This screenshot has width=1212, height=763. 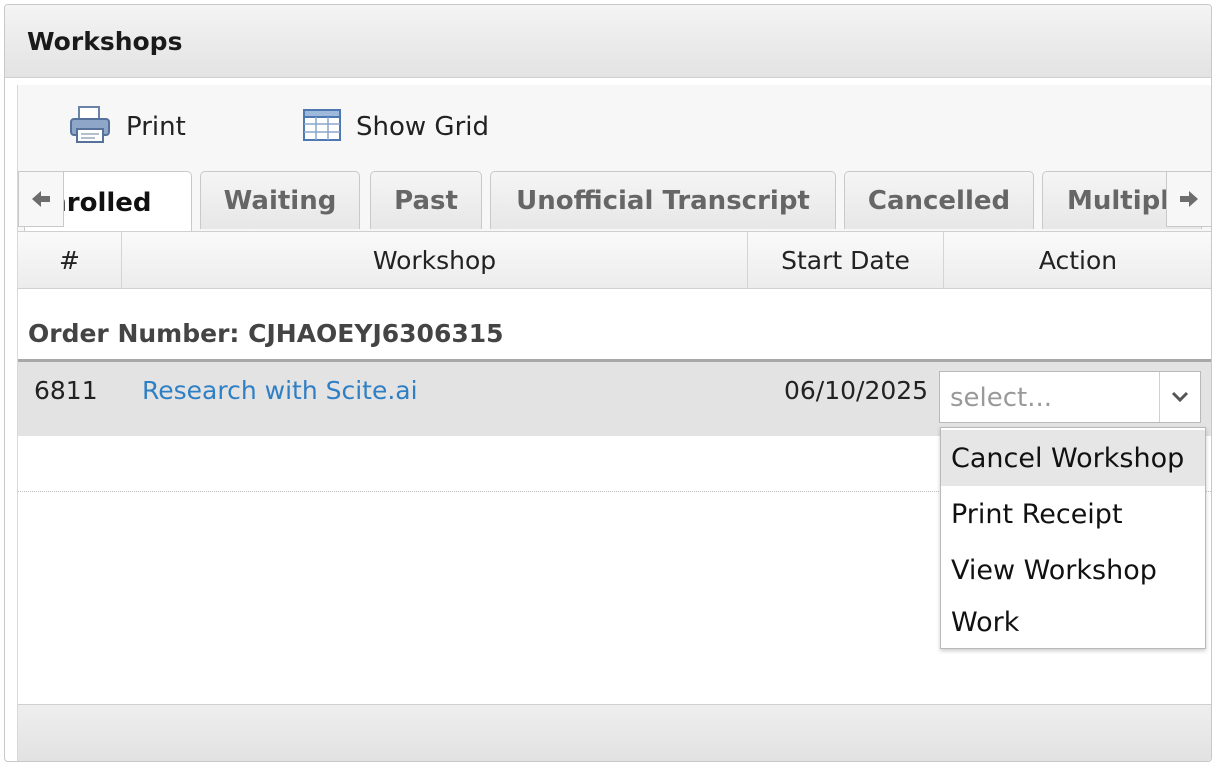 I want to click on panel-header: Workshops, so click(x=608, y=41).